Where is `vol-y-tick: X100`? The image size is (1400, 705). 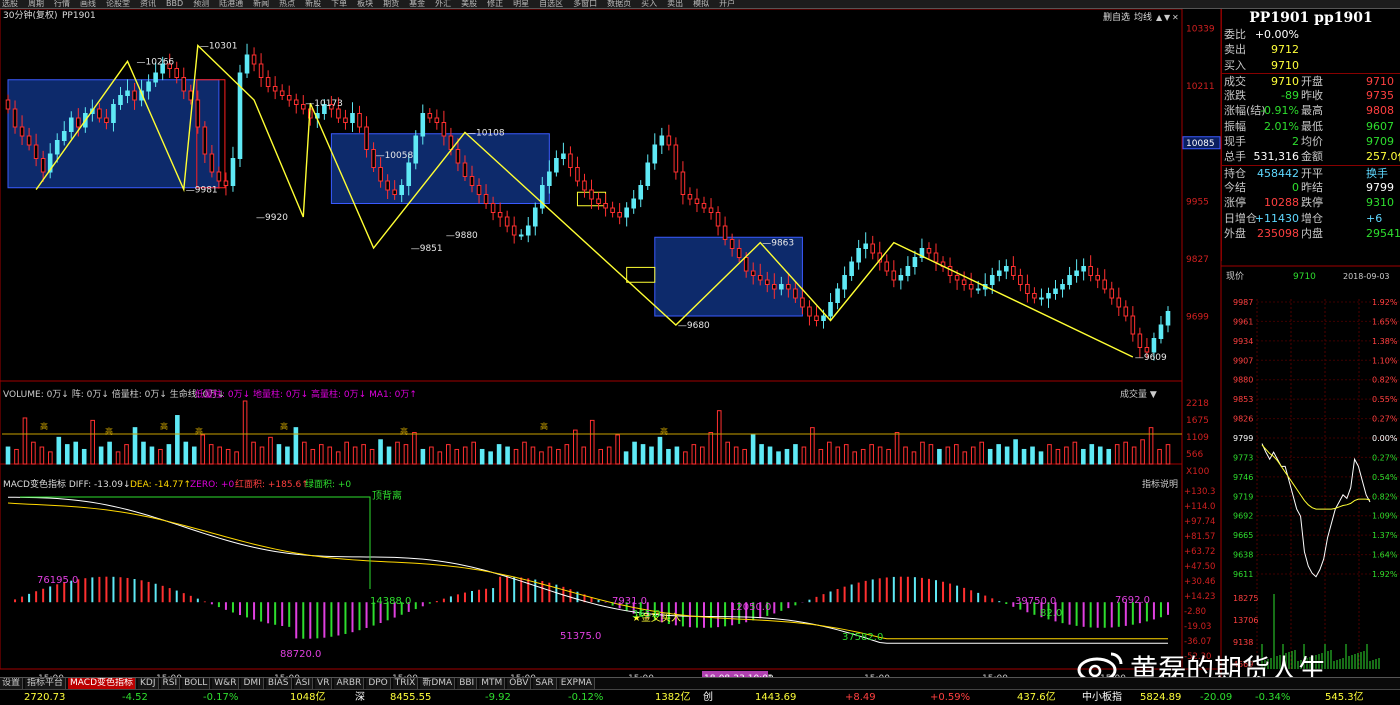 vol-y-tick: X100 is located at coordinates (1198, 472).